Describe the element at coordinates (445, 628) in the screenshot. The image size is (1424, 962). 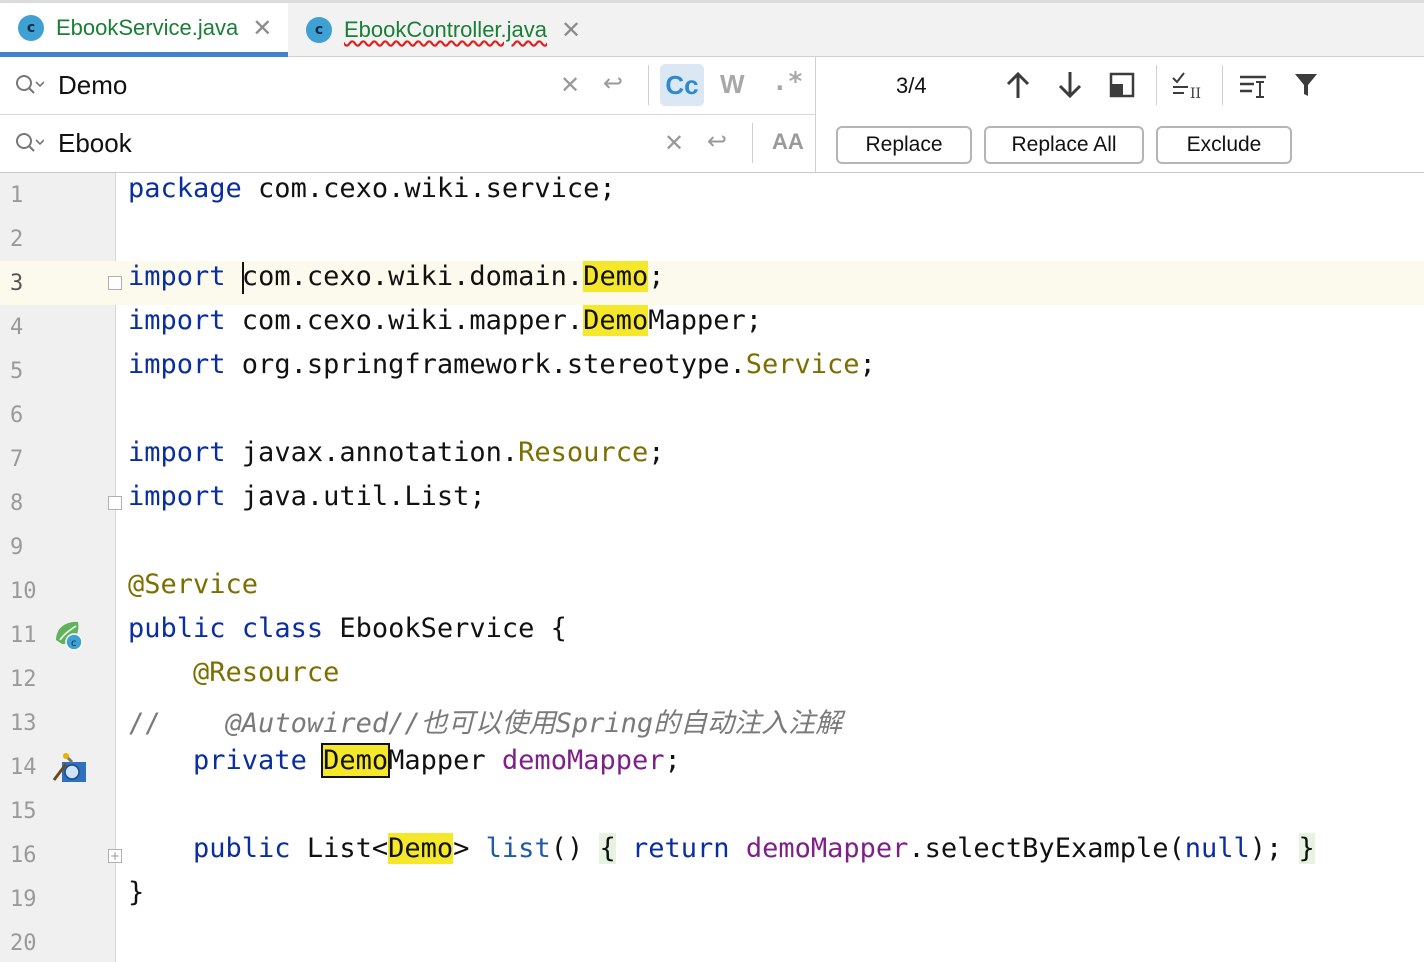
I see `code-text: EbookService {` at that location.